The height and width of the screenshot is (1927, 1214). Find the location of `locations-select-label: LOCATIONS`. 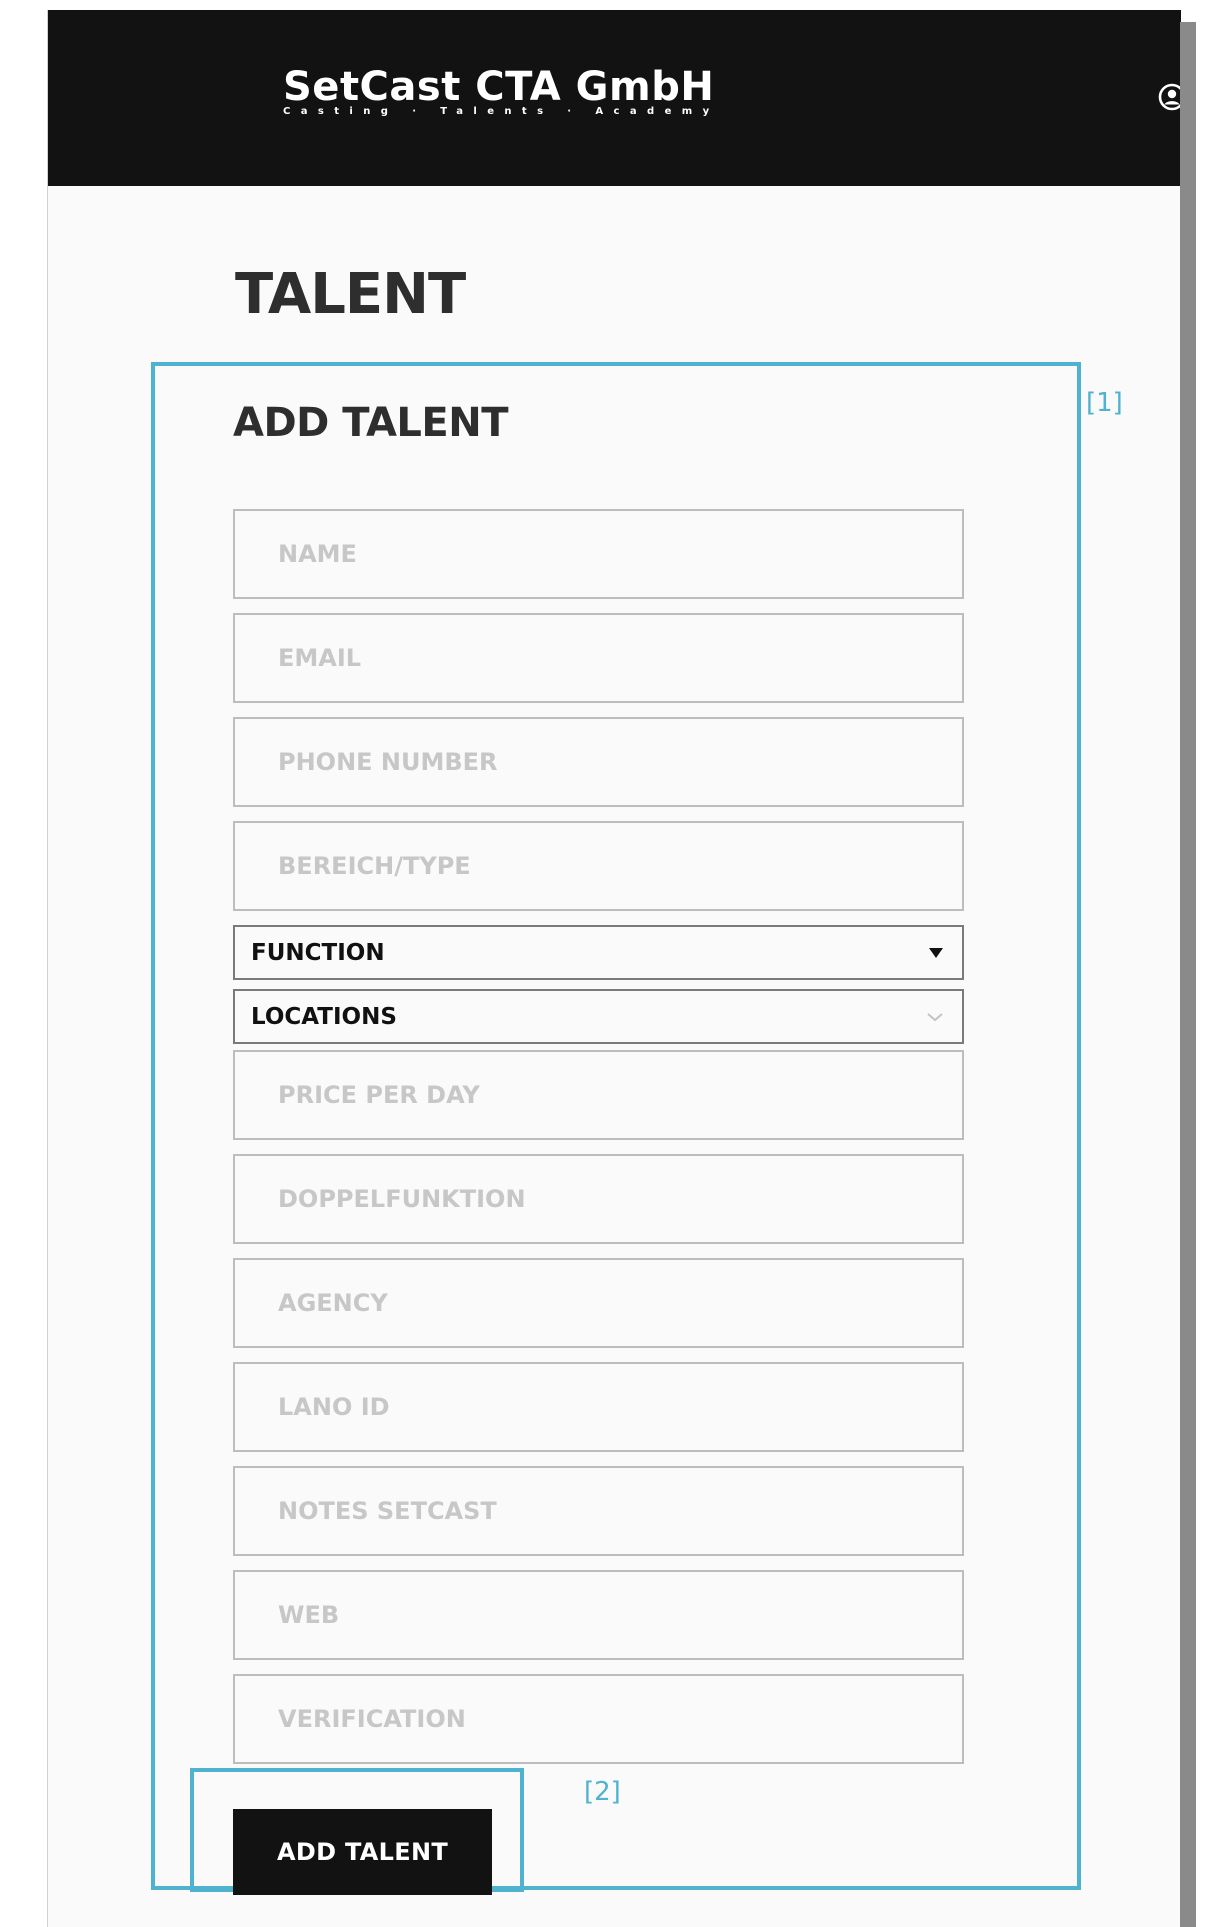

locations-select-label: LOCATIONS is located at coordinates (324, 1016).